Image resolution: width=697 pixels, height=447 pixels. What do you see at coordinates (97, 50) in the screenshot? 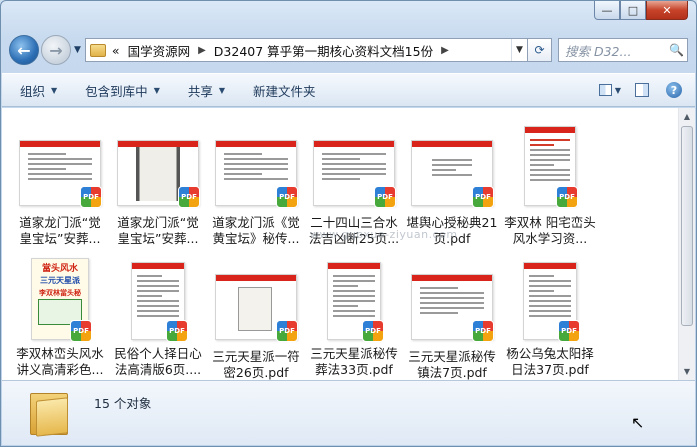
I see `folder-icon` at bounding box center [97, 50].